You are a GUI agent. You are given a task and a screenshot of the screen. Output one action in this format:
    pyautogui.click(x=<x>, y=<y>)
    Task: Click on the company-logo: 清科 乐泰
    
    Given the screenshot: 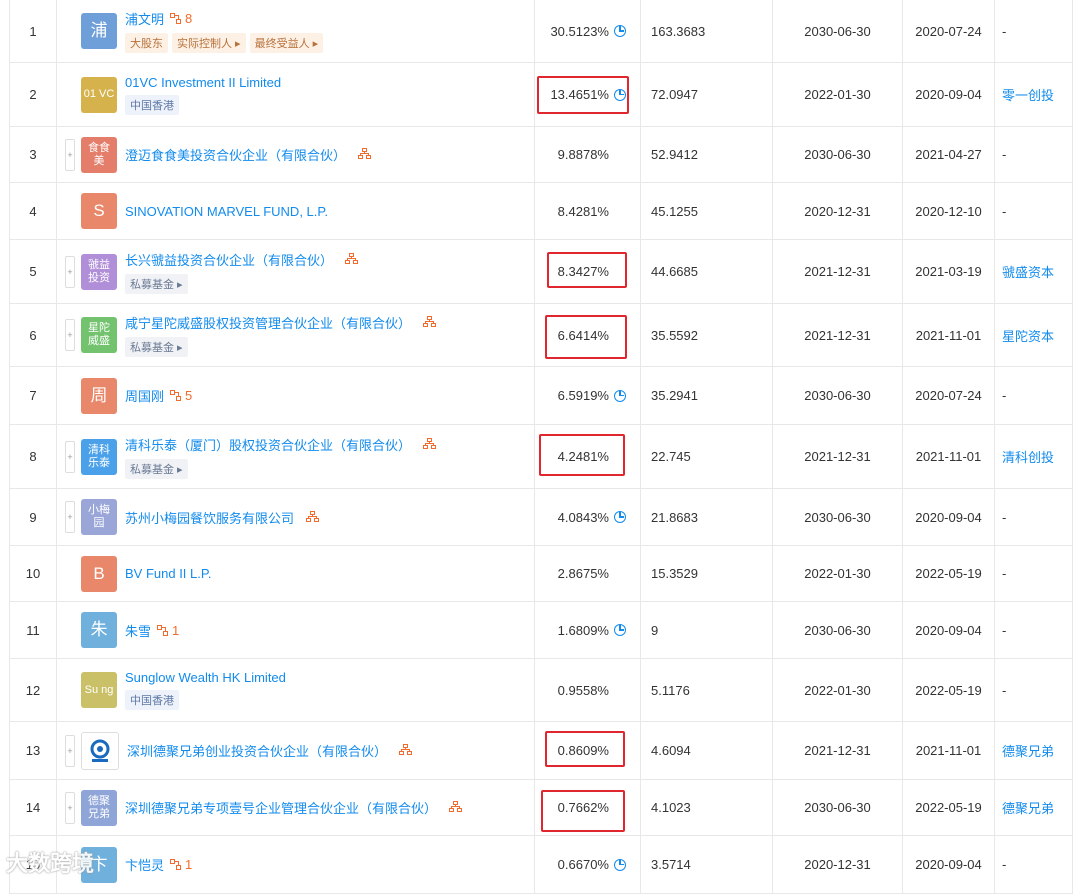 What is the action you would take?
    pyautogui.click(x=99, y=456)
    